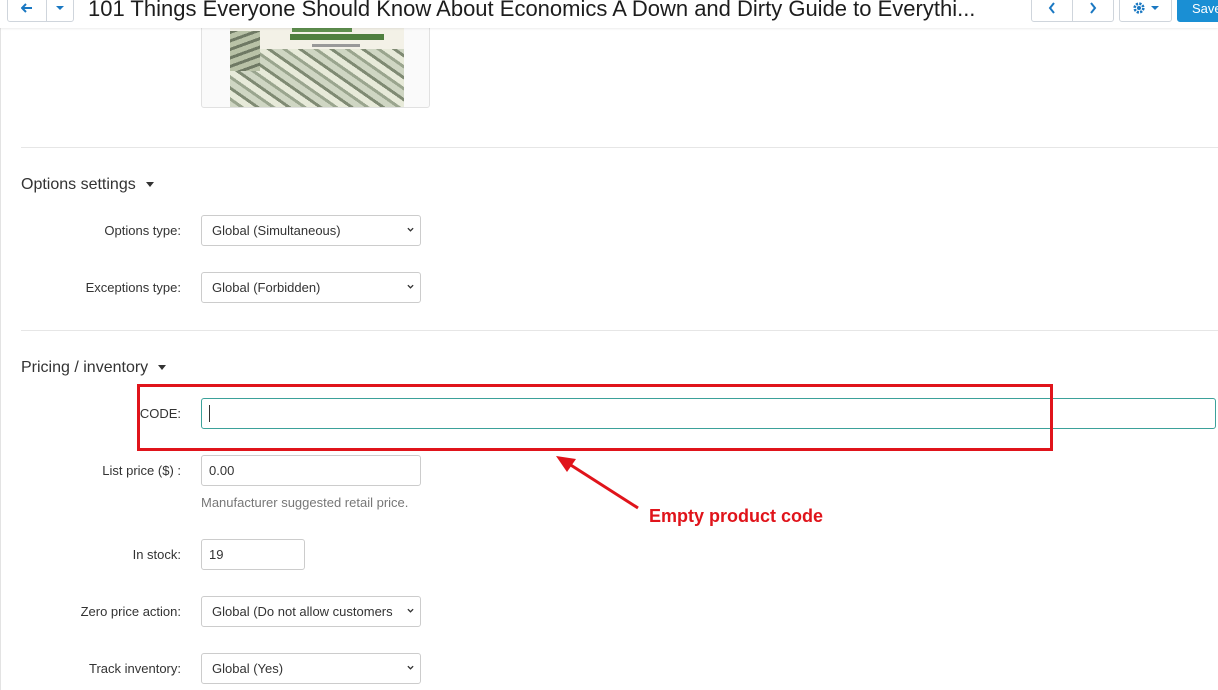 The height and width of the screenshot is (690, 1218). What do you see at coordinates (336, 45) in the screenshot?
I see `cover-author-text` at bounding box center [336, 45].